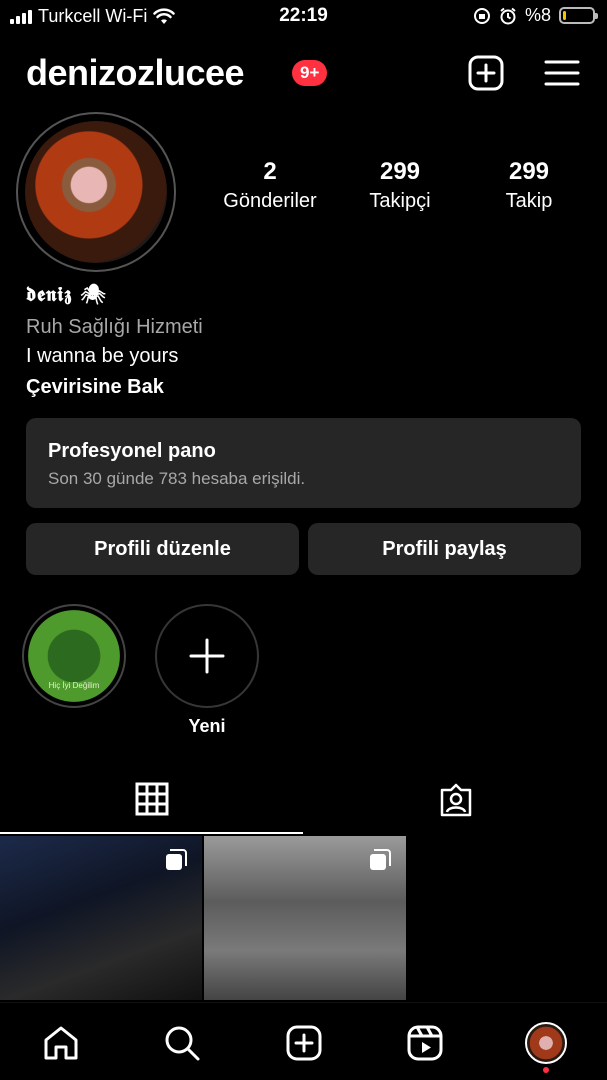 Image resolution: width=607 pixels, height=1080 pixels. I want to click on nav-create, so click(304, 1043).